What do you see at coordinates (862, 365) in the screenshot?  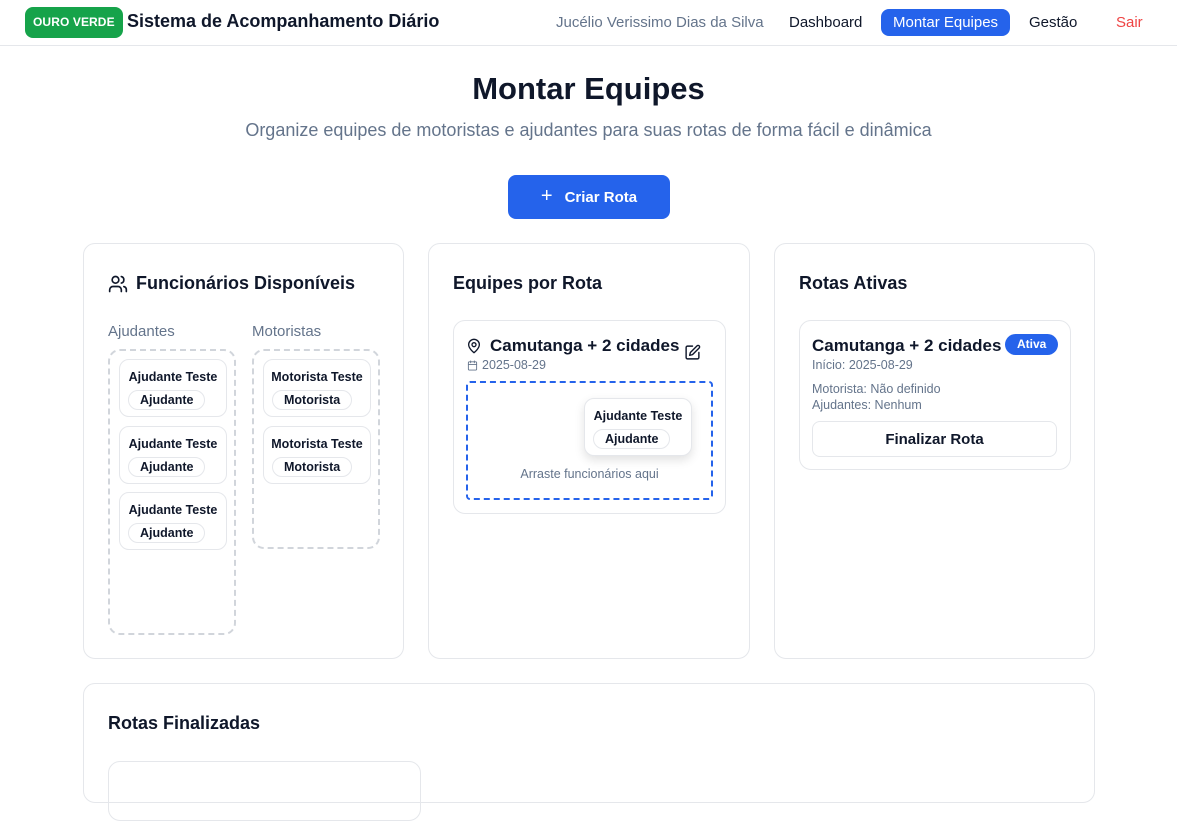 I see `route-start-date: Início: 2025-08-29` at bounding box center [862, 365].